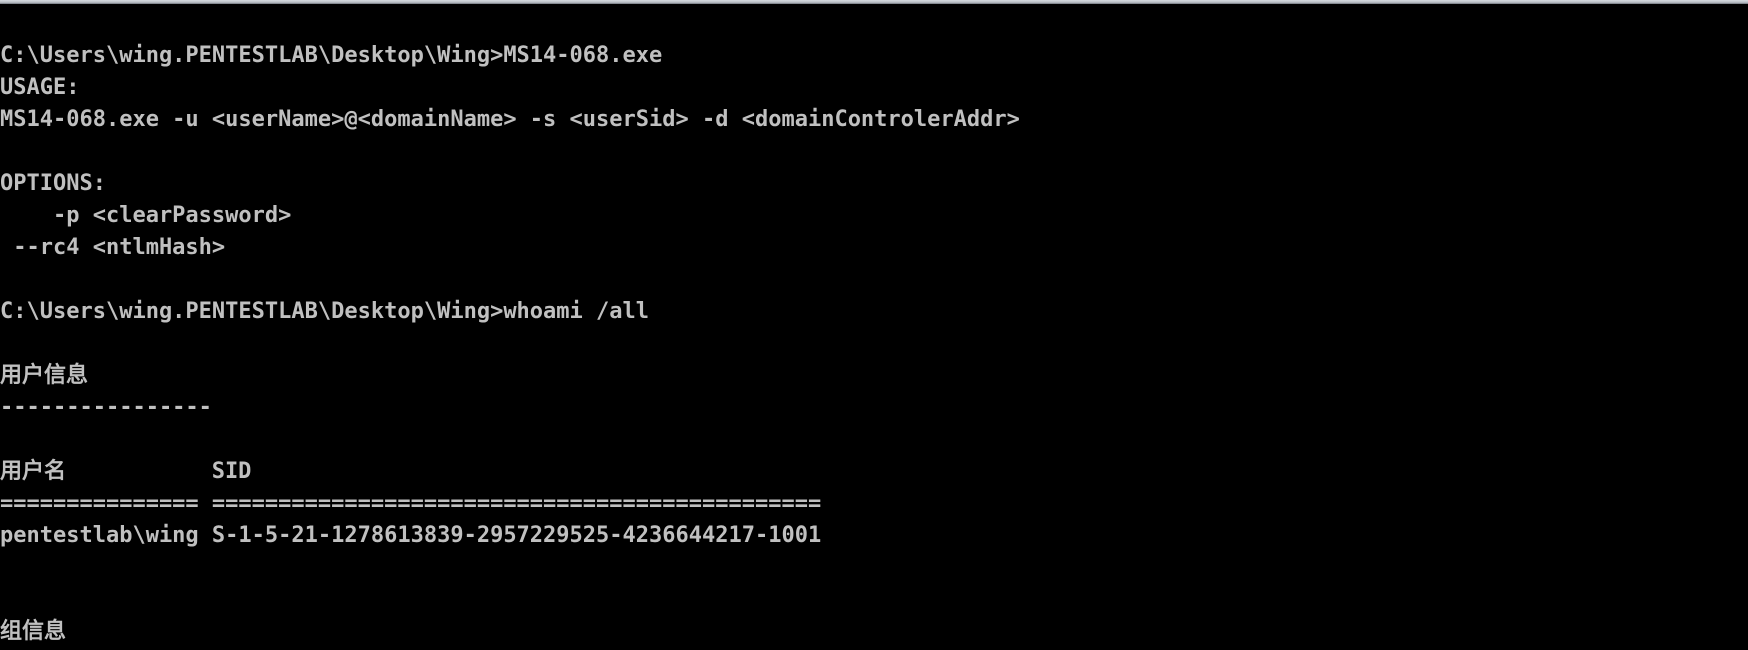 The width and height of the screenshot is (1748, 650). What do you see at coordinates (106, 407) in the screenshot?
I see `console-line-user-info-underline: ----------------` at bounding box center [106, 407].